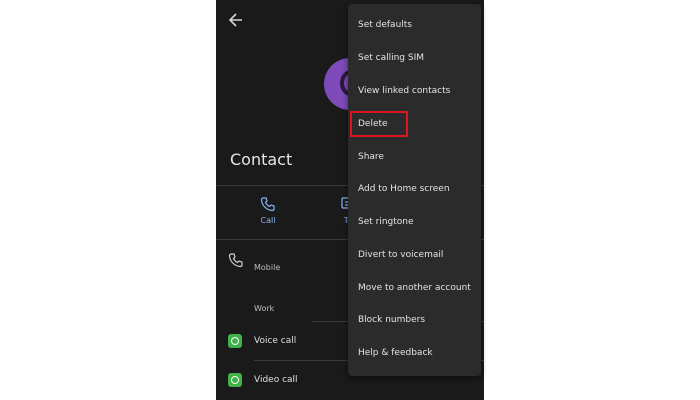 The height and width of the screenshot is (400, 700). I want to click on menu-item-share: Share, so click(414, 157).